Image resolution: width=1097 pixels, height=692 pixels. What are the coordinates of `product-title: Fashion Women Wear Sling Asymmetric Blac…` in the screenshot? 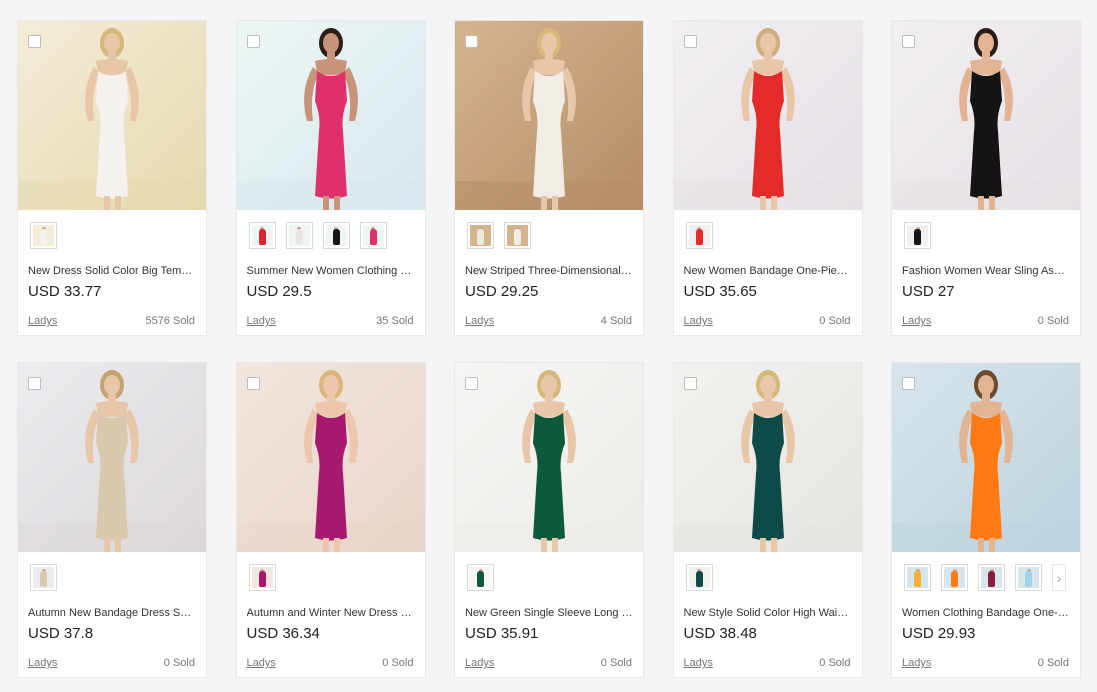 It's located at (986, 271).